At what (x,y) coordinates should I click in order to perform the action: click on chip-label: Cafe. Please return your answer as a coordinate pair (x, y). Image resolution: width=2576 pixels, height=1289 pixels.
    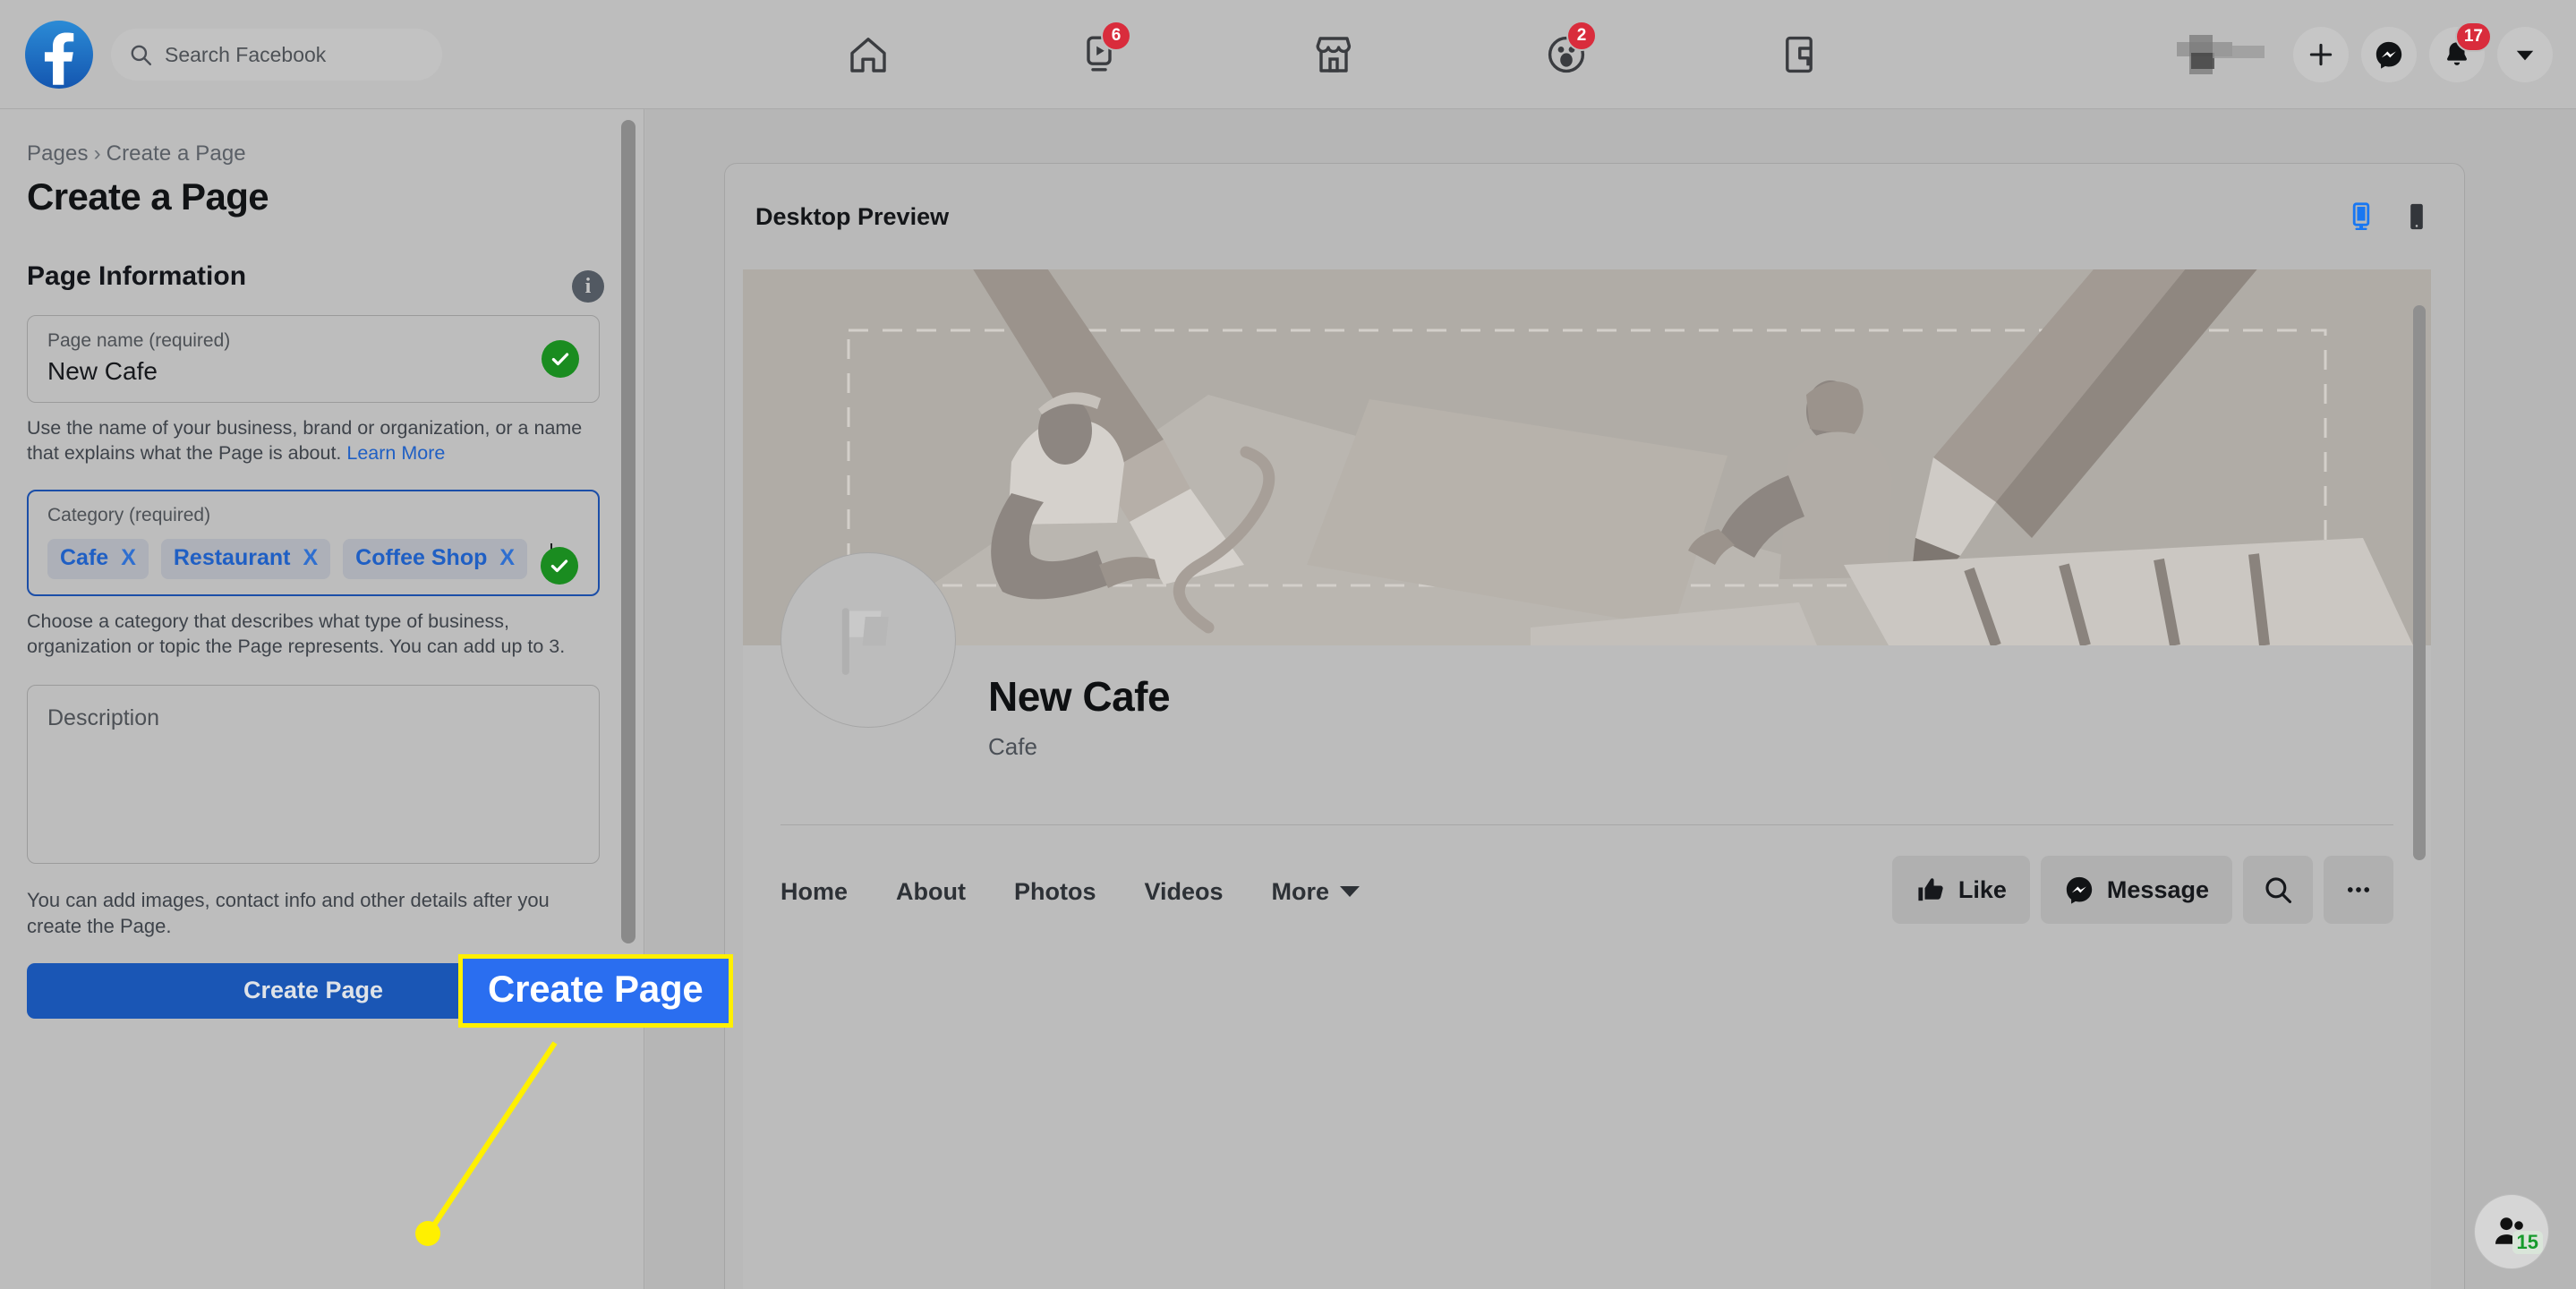
    Looking at the image, I should click on (84, 557).